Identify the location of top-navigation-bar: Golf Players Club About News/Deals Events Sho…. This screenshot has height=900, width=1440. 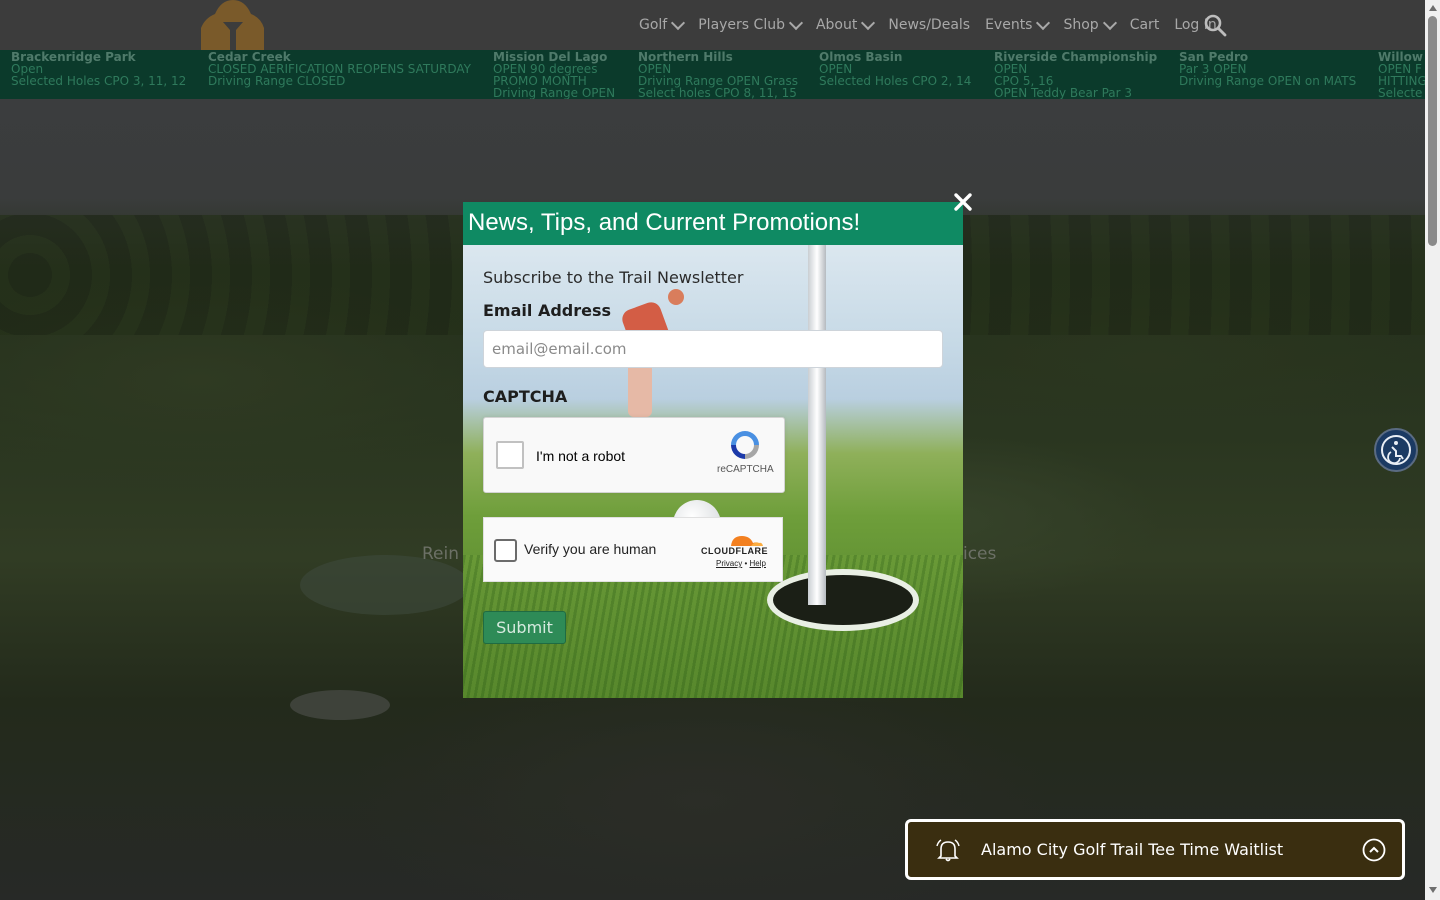
(712, 25).